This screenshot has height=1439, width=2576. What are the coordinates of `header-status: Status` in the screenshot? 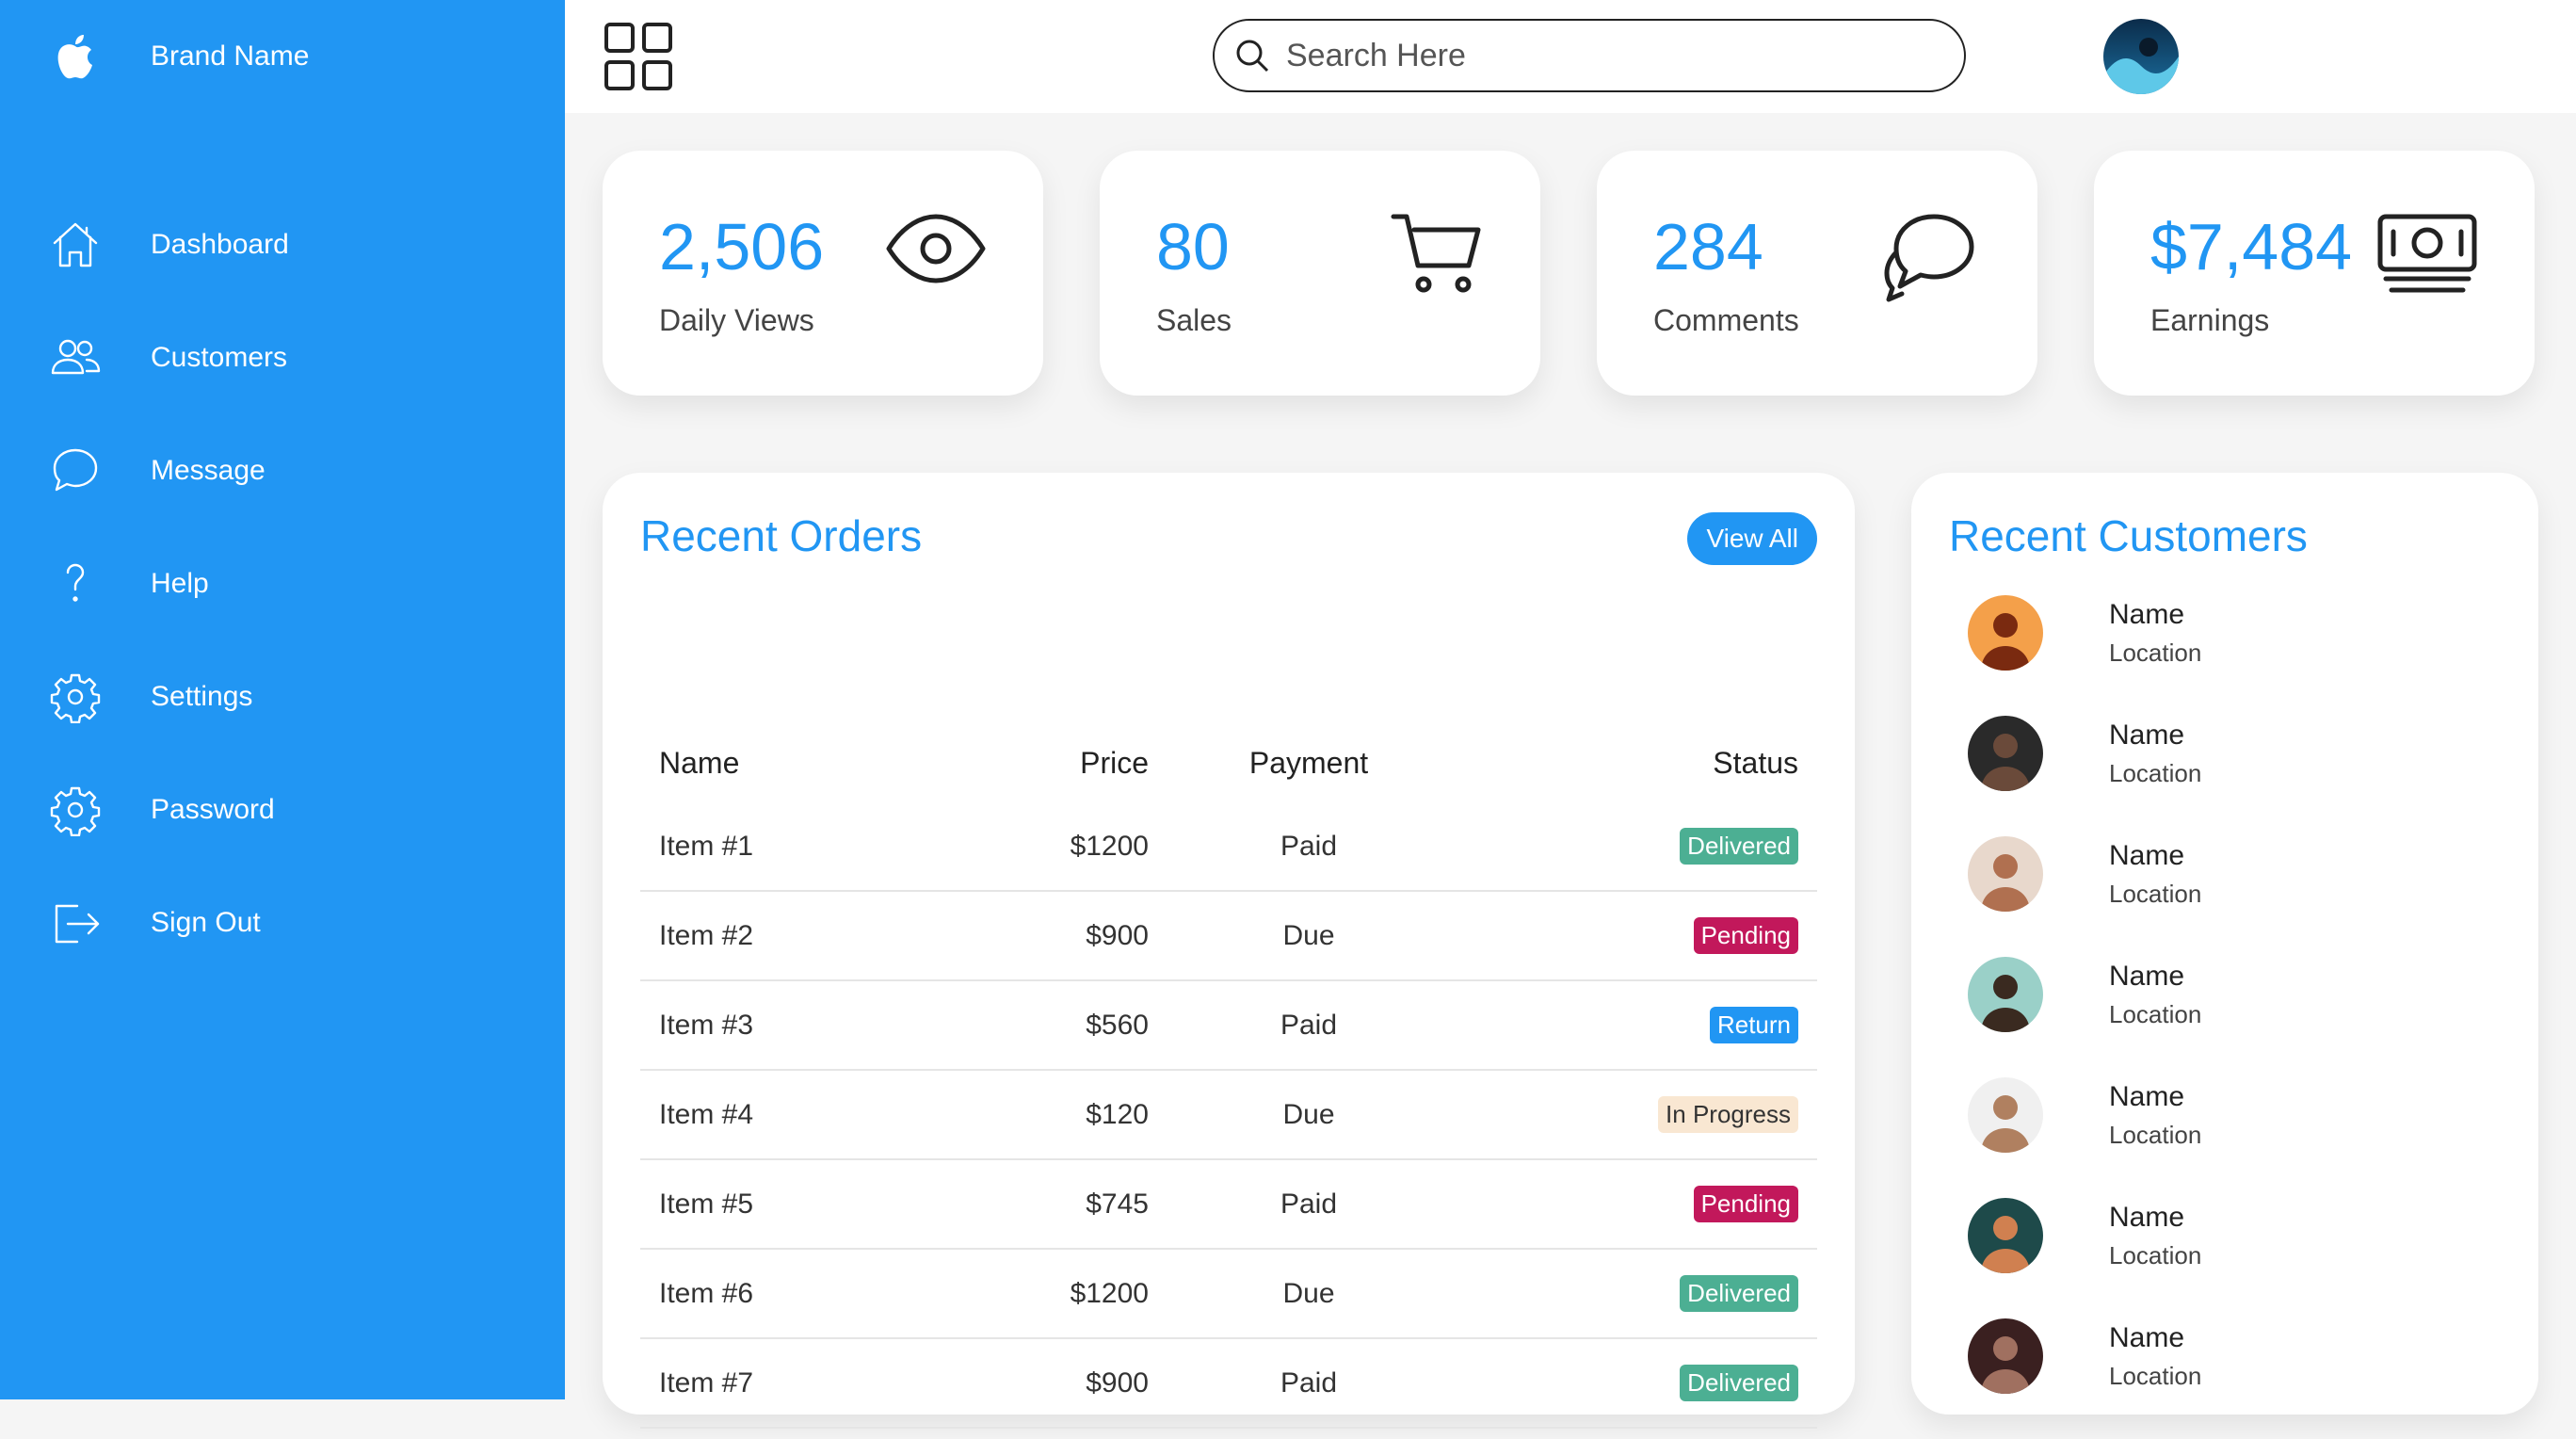 It's located at (1755, 762).